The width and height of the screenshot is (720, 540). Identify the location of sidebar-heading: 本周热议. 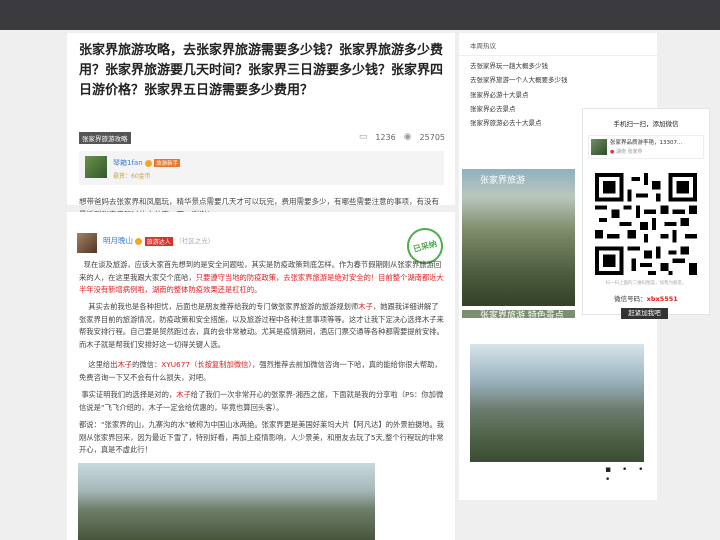
(483, 46).